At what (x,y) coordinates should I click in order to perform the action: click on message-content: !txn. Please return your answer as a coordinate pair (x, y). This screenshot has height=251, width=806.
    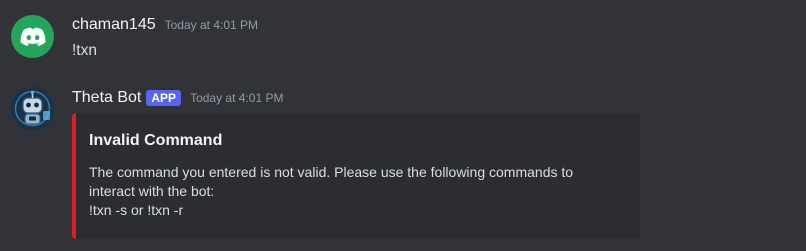
    Looking at the image, I should click on (84, 50).